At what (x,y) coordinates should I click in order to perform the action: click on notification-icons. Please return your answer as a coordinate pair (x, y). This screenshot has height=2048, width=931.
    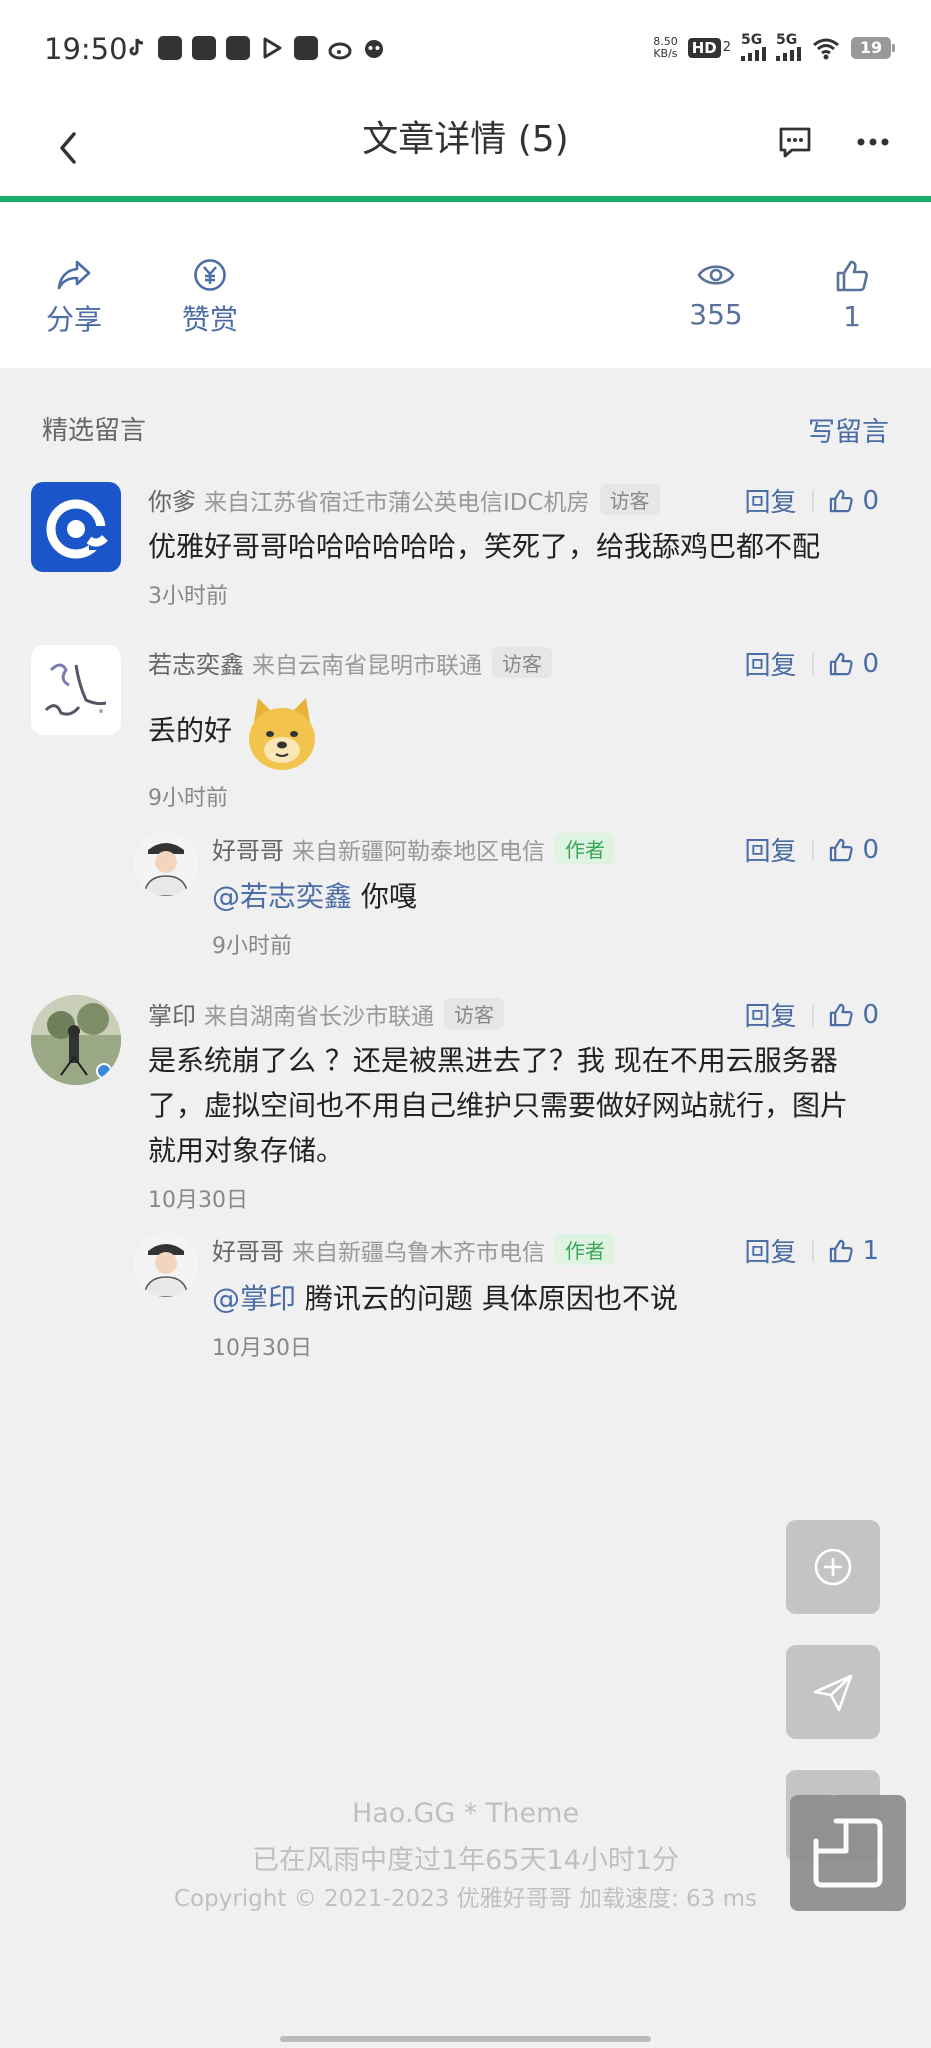
    Looking at the image, I should click on (255, 48).